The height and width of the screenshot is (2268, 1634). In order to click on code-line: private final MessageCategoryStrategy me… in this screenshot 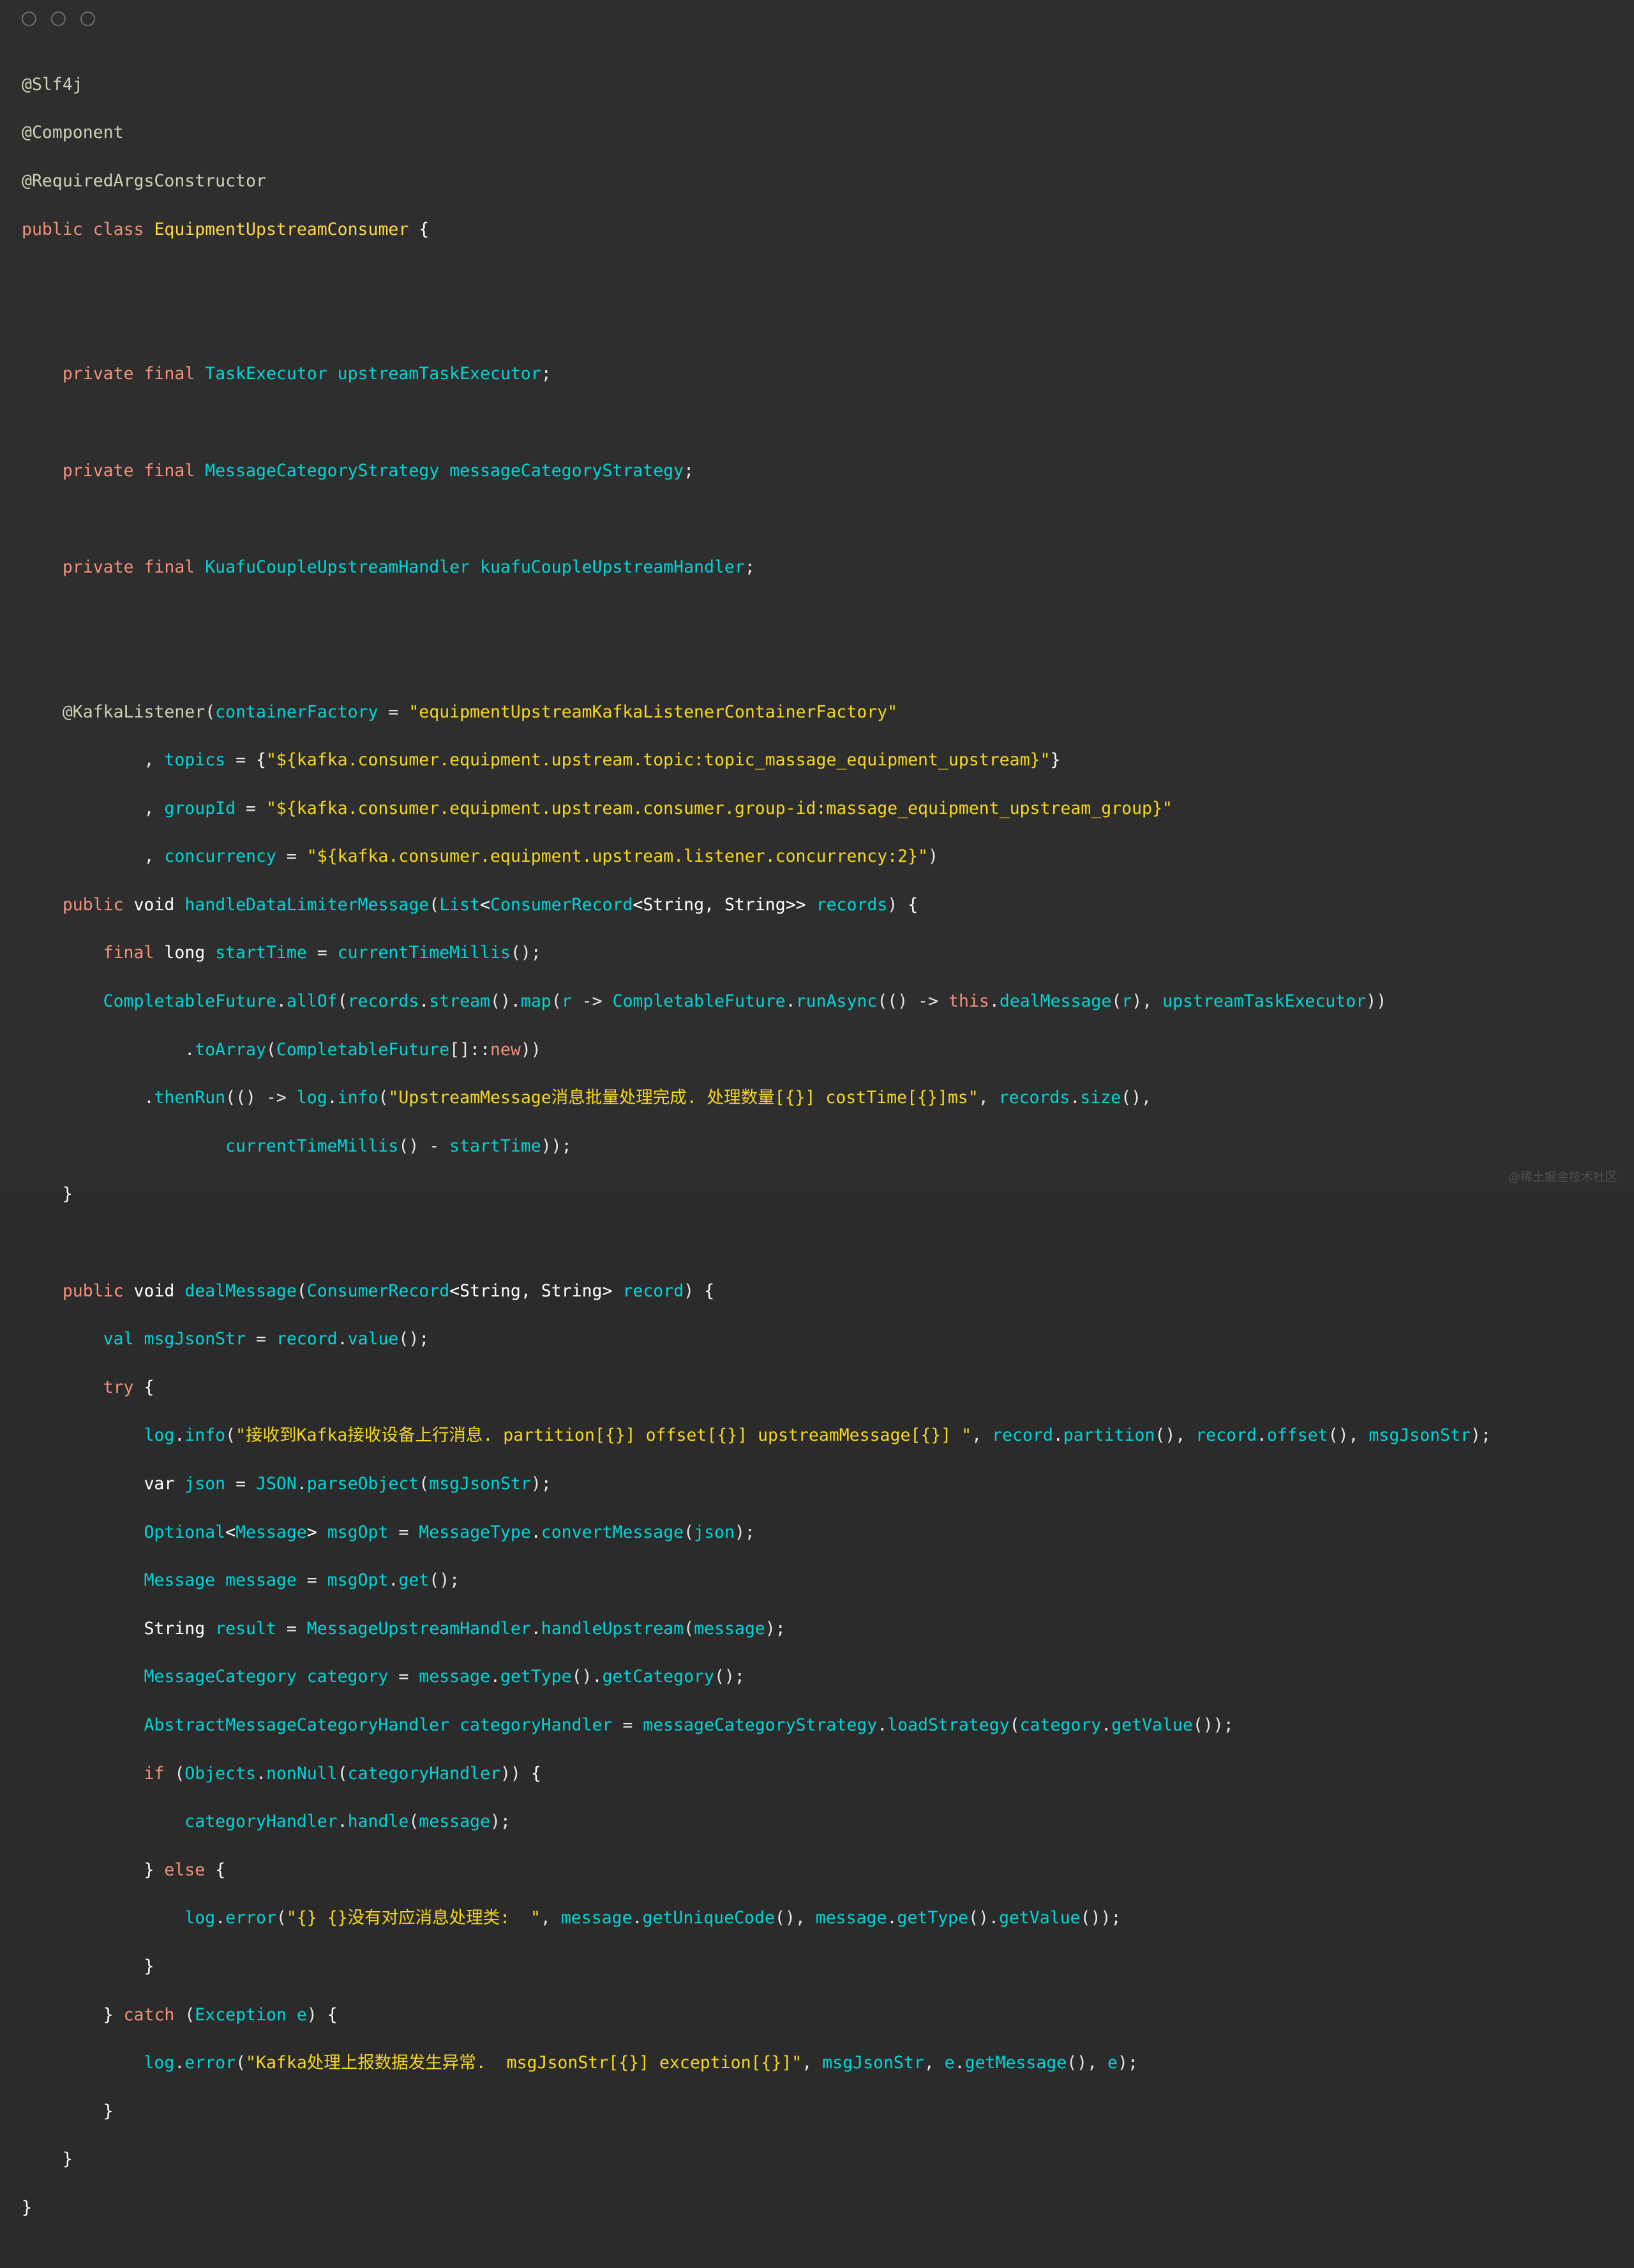, I will do `click(378, 470)`.